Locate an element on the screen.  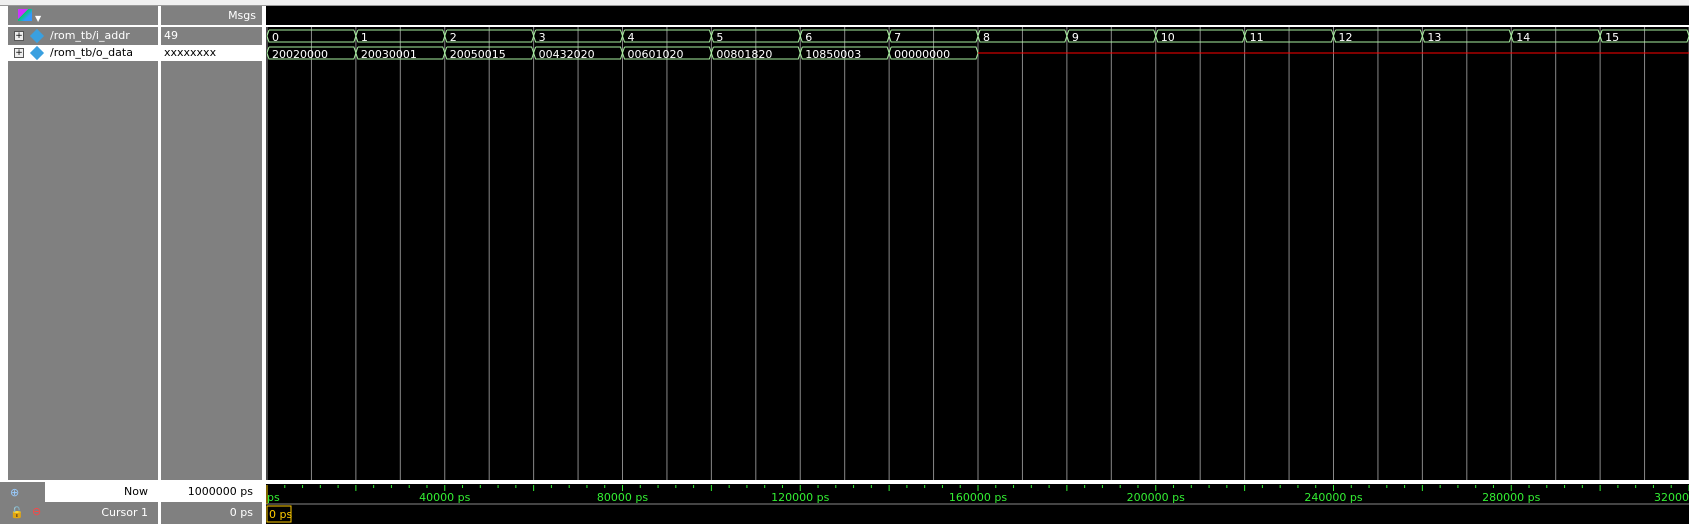
ruler-label: 200000 ps is located at coordinates (1156, 497).